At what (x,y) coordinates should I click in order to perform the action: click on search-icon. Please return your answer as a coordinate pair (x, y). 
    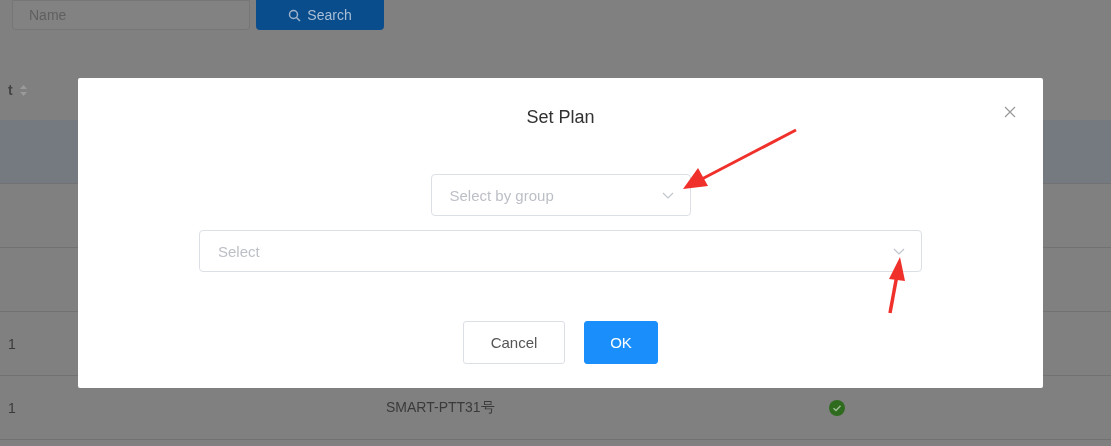
    Looking at the image, I should click on (295, 15).